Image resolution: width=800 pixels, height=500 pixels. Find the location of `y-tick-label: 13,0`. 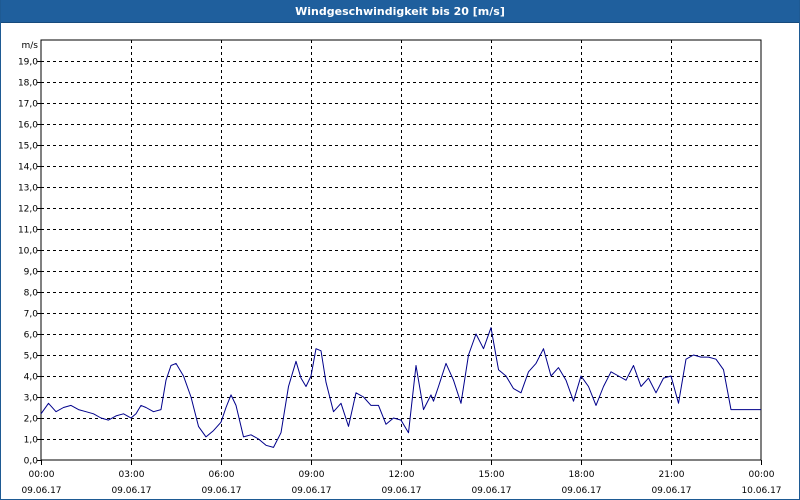

y-tick-label: 13,0 is located at coordinates (28, 189).